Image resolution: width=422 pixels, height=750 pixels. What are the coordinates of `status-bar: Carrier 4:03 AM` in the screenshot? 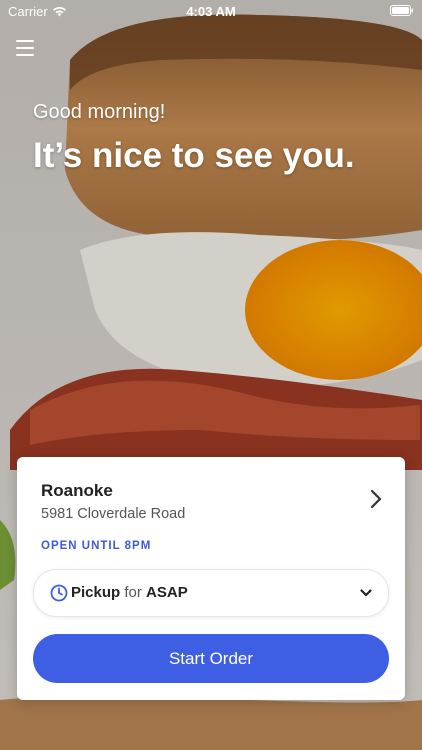 It's located at (211, 11).